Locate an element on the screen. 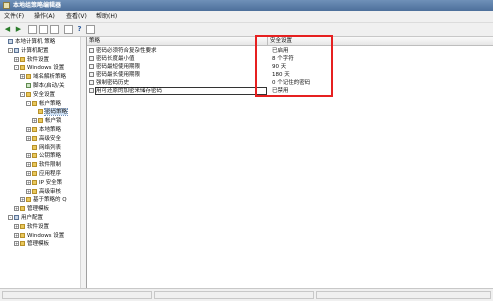  highlight-box is located at coordinates (294, 66).